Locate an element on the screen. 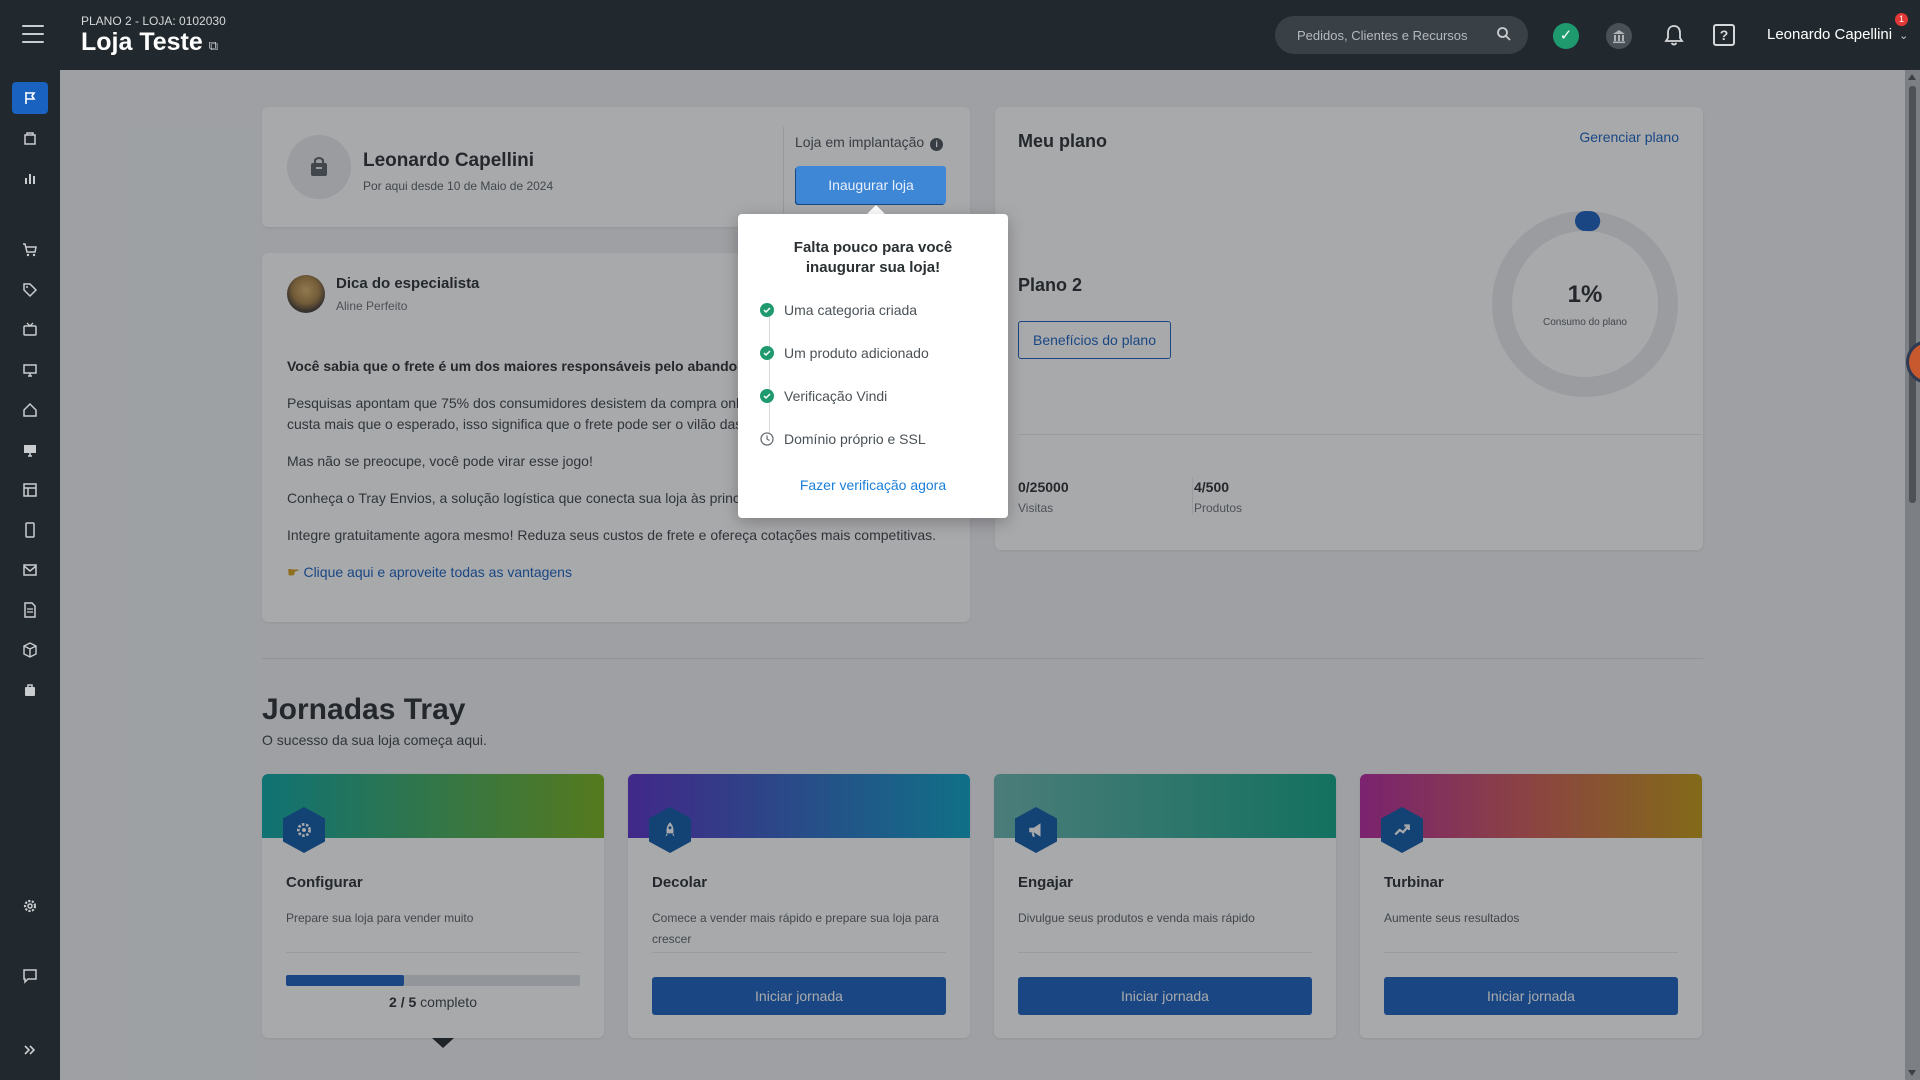 The height and width of the screenshot is (1080, 1920). user-menu: Leonardo Capellini ⌄ is located at coordinates (1837, 34).